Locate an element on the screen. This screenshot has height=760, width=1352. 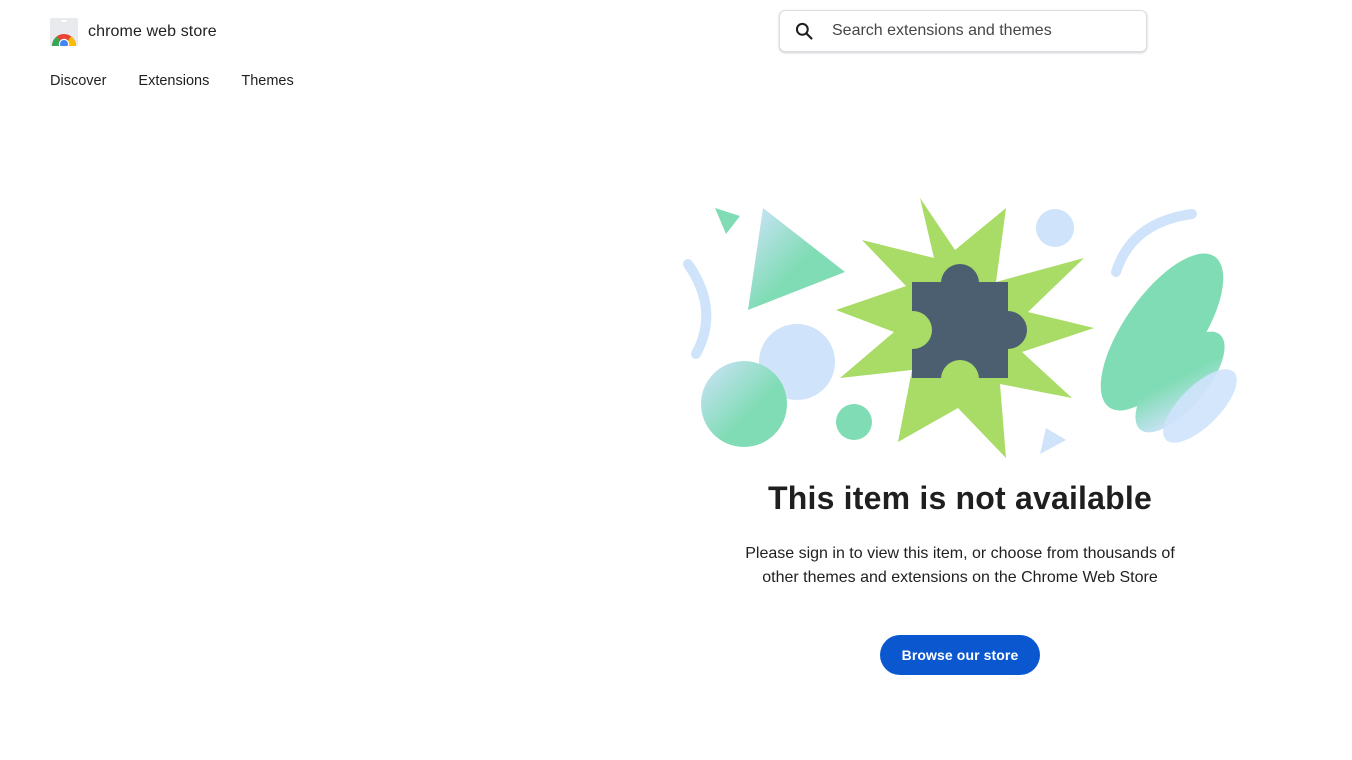
large-triangle-shape is located at coordinates (796, 259).